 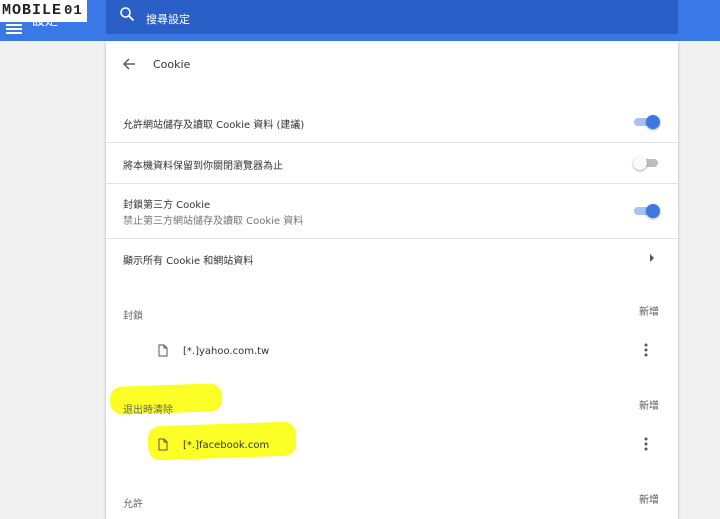 I want to click on show-all-cookies-row: 顯示所有 Cookie 和網站資料, so click(x=392, y=258).